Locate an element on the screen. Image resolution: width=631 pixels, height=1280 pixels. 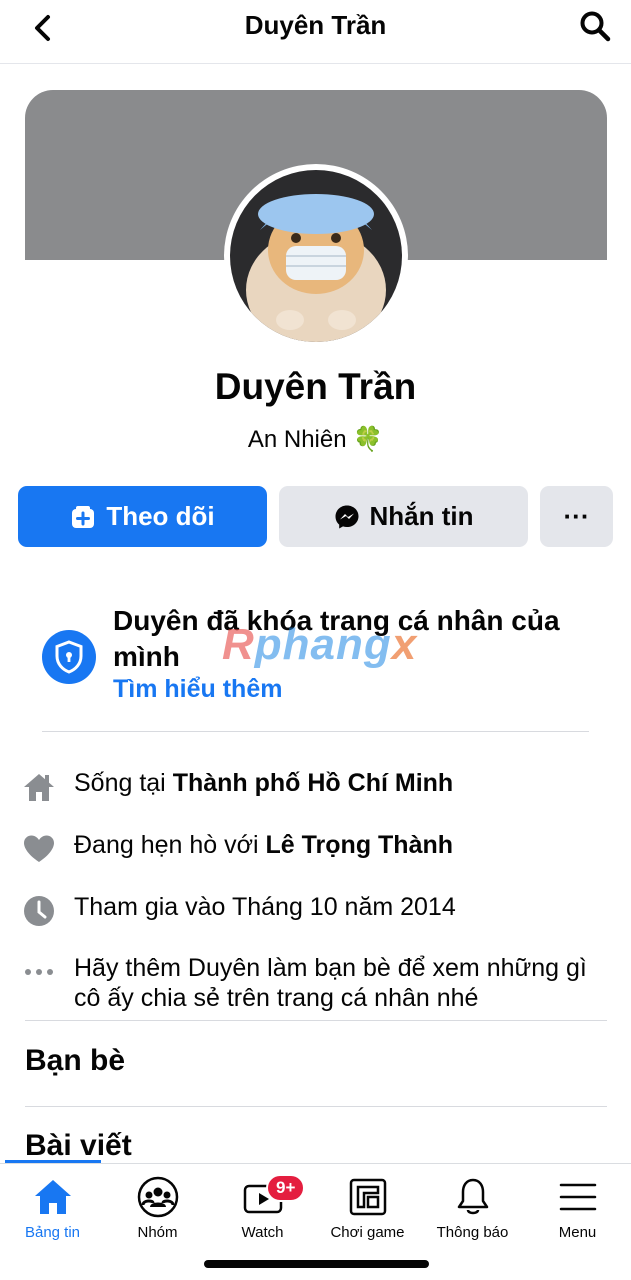
gaming-icon is located at coordinates (367, 1197).